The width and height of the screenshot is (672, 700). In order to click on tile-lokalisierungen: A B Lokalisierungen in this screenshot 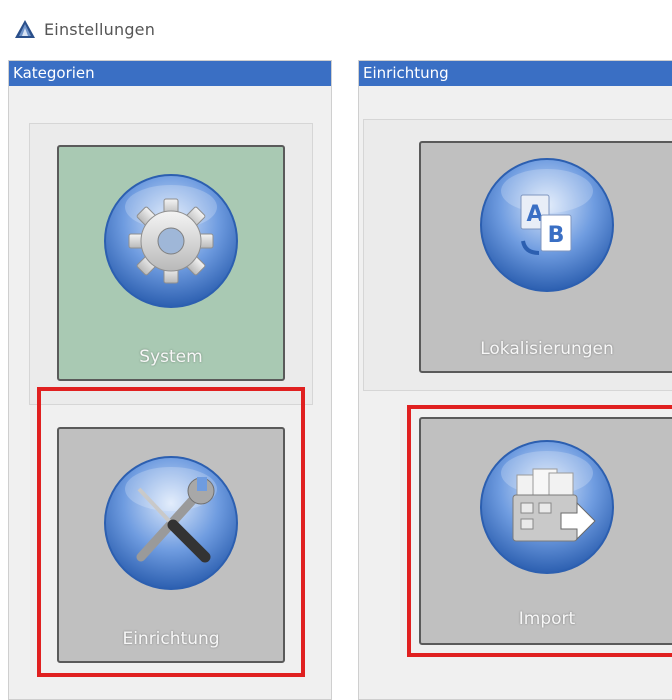, I will do `click(545, 257)`.